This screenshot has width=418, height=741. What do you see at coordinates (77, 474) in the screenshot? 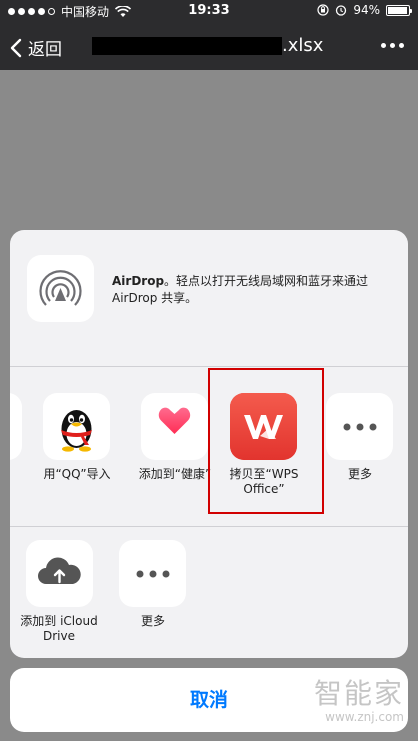
I see `app-label: 用“QQ”导入` at bounding box center [77, 474].